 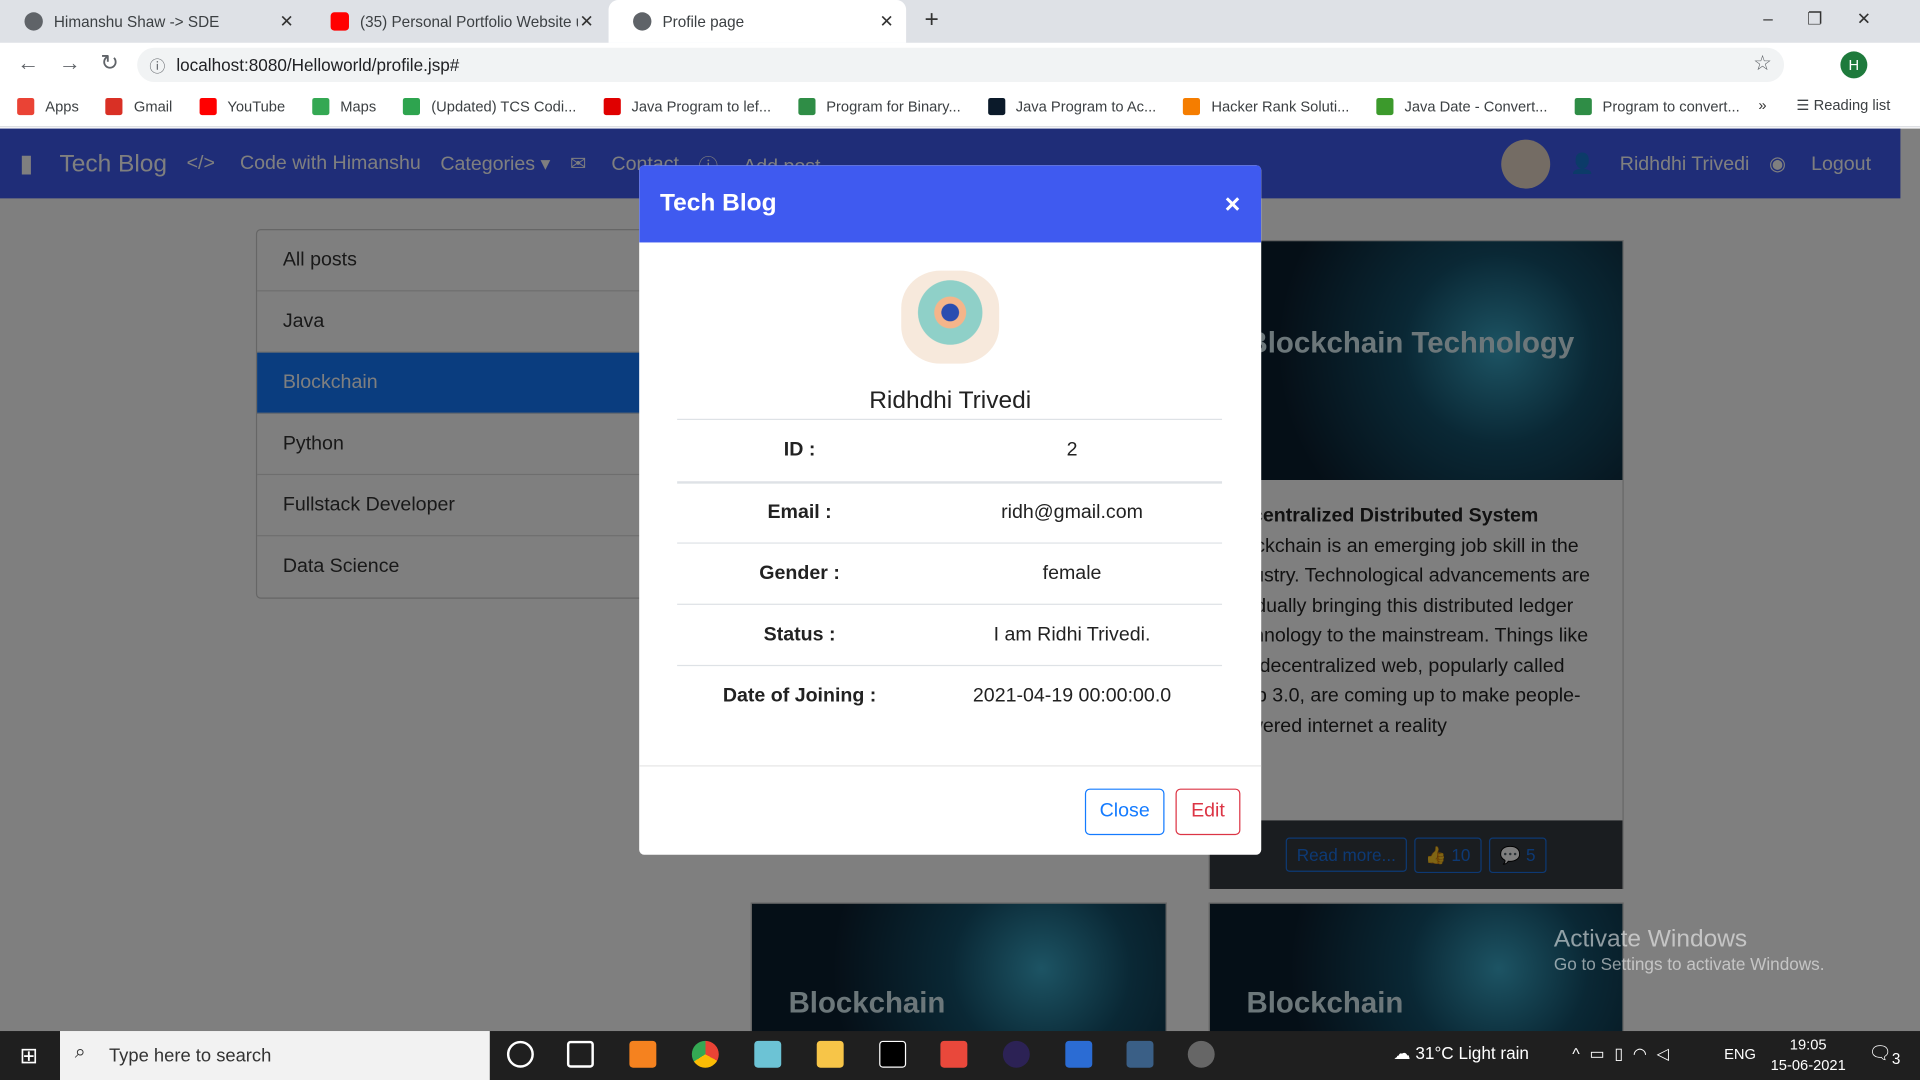 I want to click on modal-title: Tech Blog, so click(x=718, y=203).